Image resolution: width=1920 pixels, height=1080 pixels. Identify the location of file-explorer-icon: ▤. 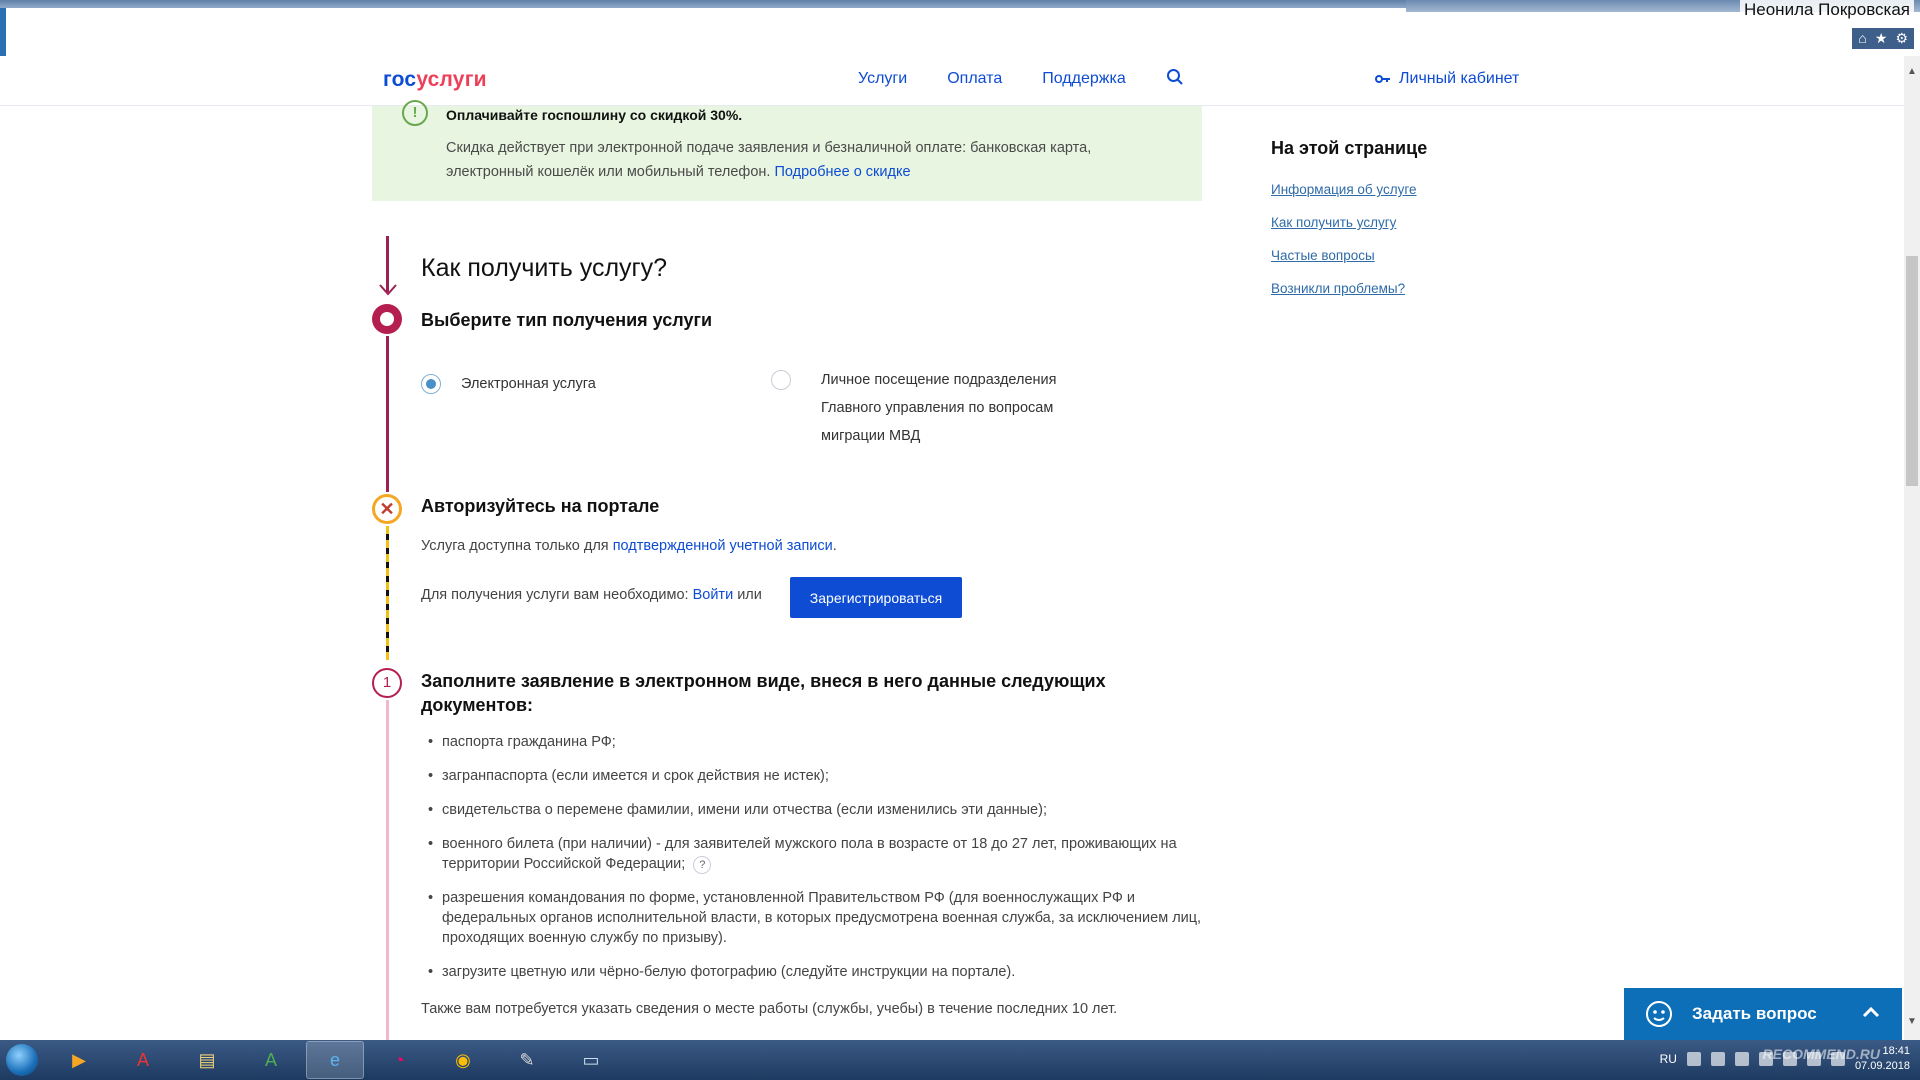
(207, 1060).